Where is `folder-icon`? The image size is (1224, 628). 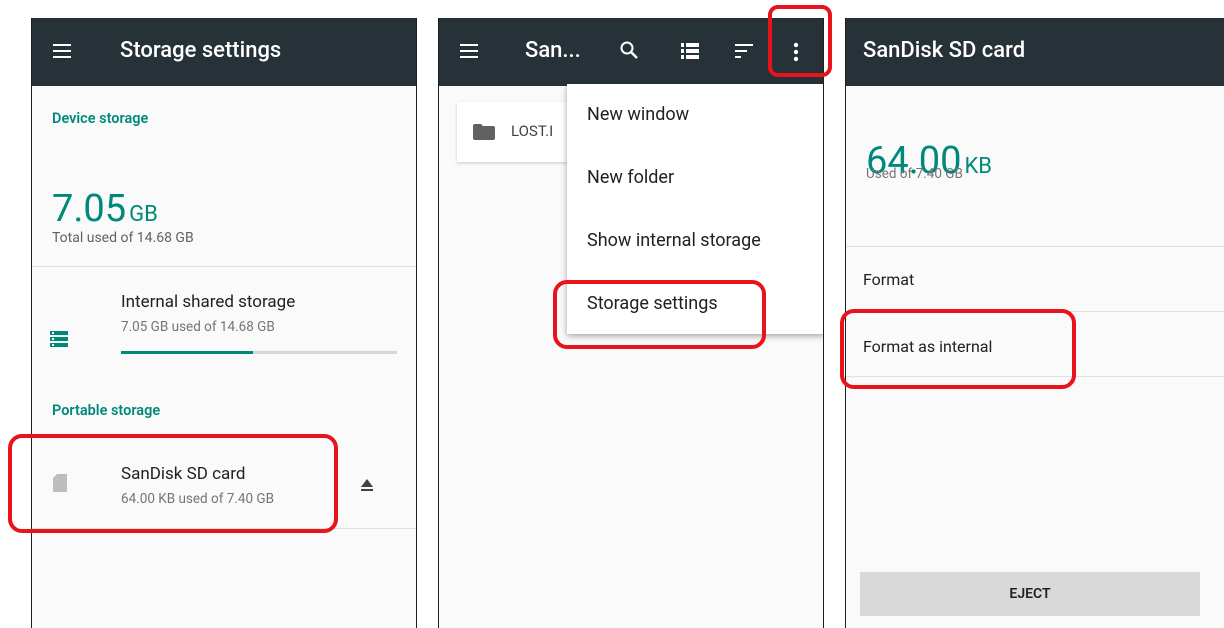
folder-icon is located at coordinates (484, 132).